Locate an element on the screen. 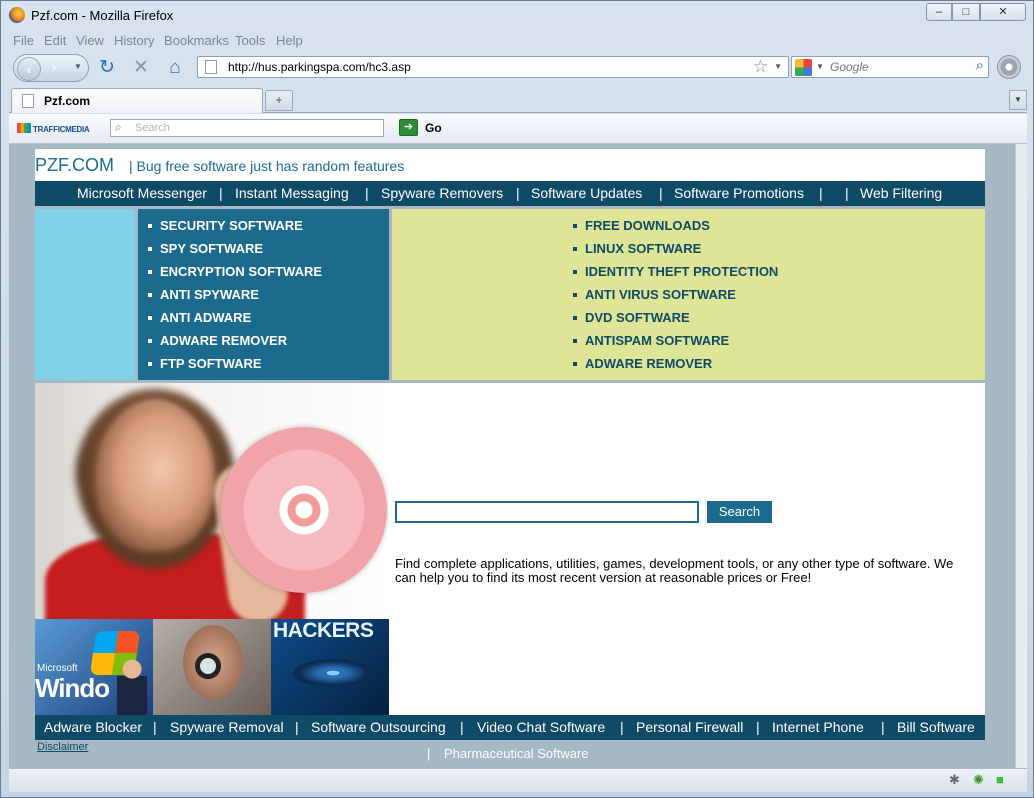 The image size is (1034, 798). web-search-placeholder: Google is located at coordinates (849, 67).